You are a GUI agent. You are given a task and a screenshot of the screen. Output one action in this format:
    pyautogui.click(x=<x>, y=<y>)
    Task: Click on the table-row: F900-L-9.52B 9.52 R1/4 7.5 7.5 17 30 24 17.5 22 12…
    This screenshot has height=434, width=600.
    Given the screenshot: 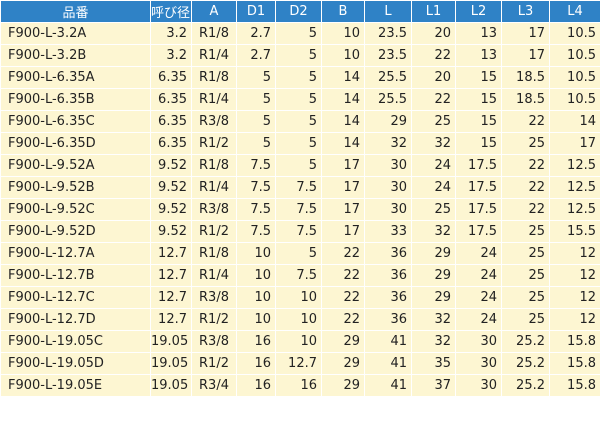 What is the action you would take?
    pyautogui.click(x=300, y=187)
    